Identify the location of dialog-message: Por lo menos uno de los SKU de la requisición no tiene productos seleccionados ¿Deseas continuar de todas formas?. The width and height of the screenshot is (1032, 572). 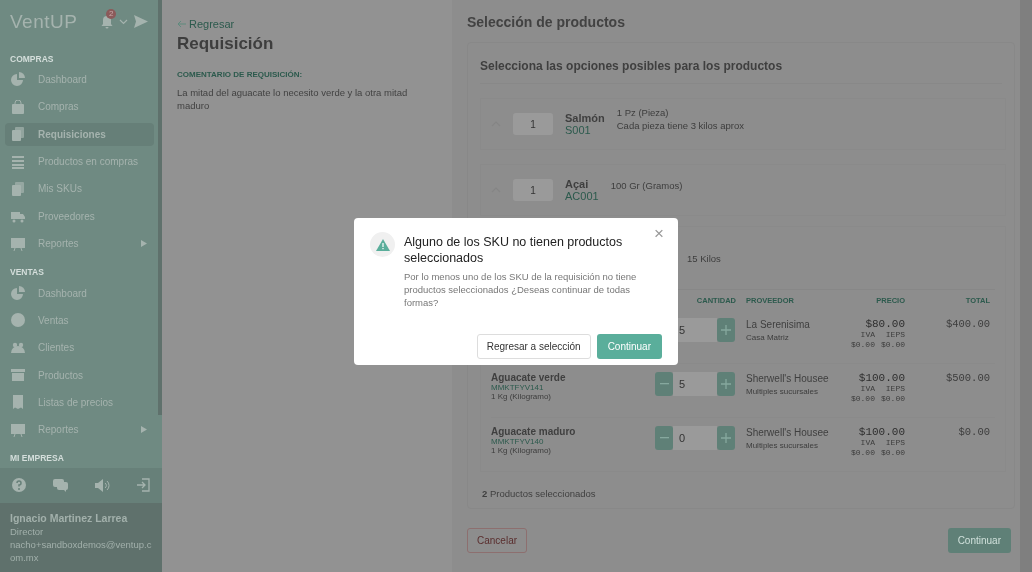
(521, 289).